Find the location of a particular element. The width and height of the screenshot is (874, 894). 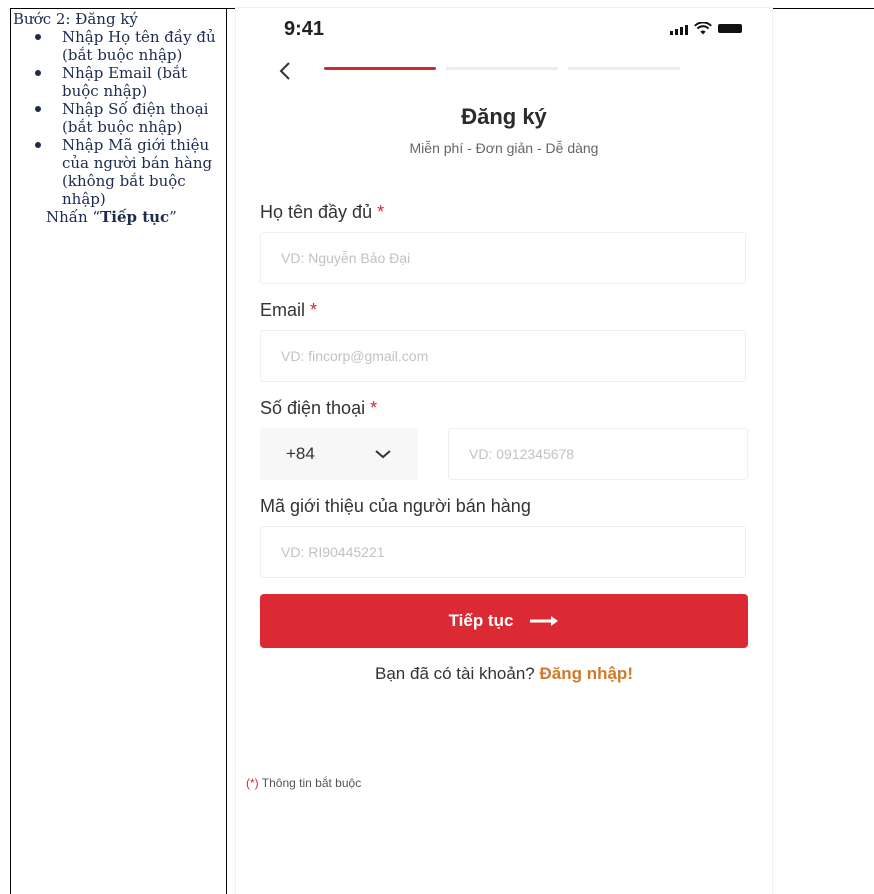

battery-icon is located at coordinates (730, 28).